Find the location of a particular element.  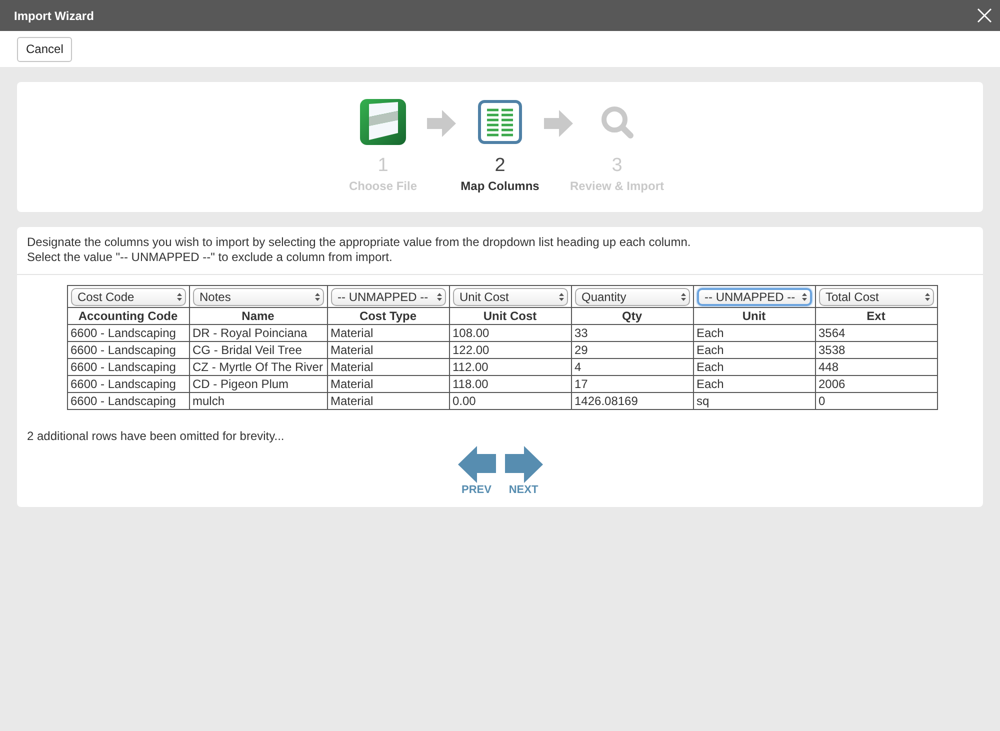

magnifier-icon is located at coordinates (617, 122).